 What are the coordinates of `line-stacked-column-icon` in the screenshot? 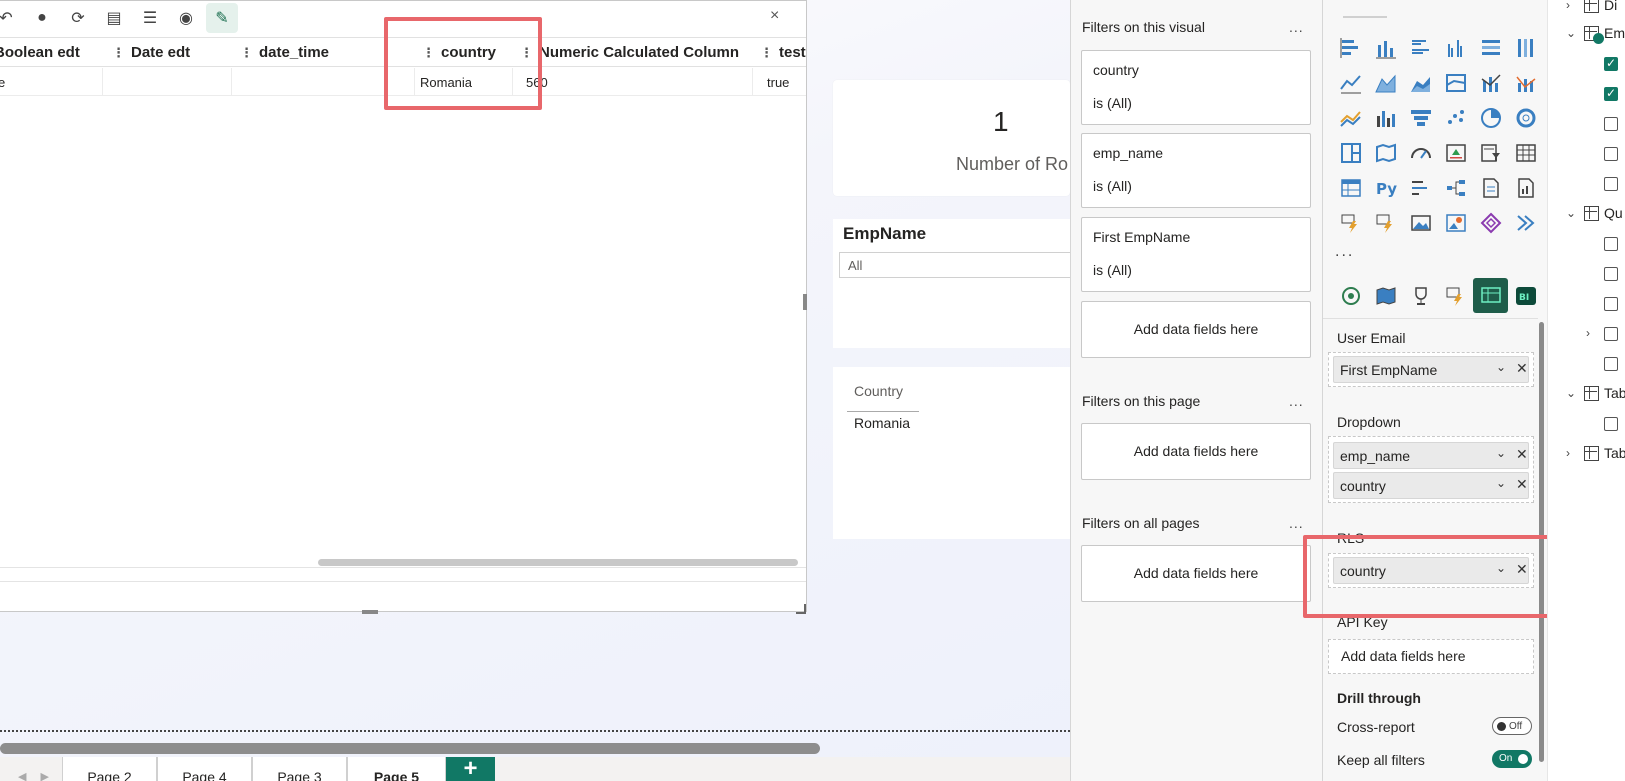 It's located at (1525, 82).